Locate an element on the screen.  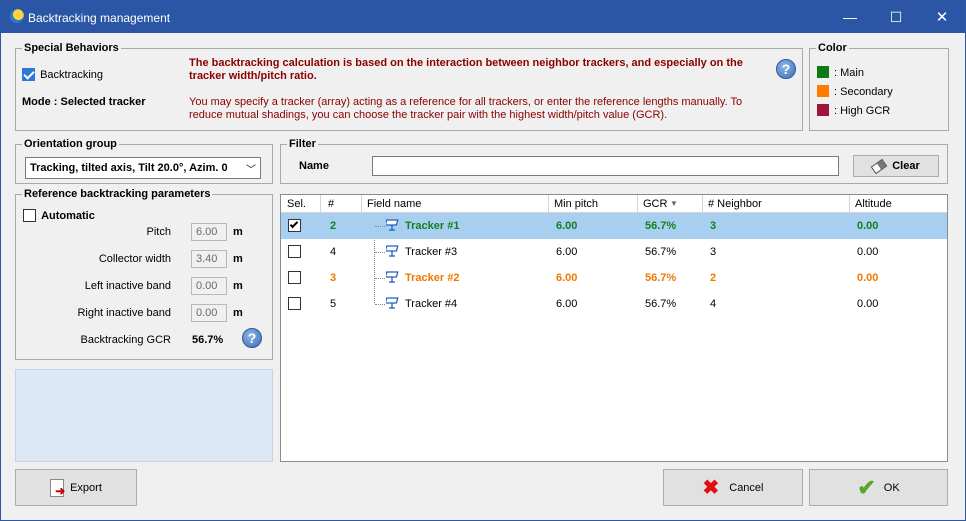
row-number: 4 is located at coordinates (333, 252).